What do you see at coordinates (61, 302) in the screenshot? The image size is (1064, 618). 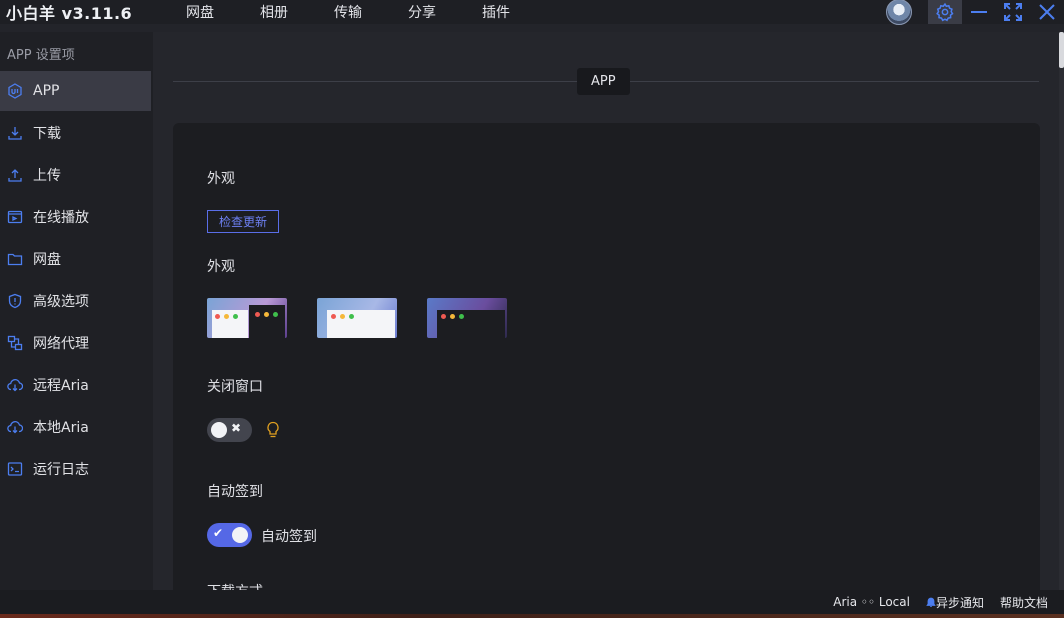 I see `sidebar-item-label: 高级选项` at bounding box center [61, 302].